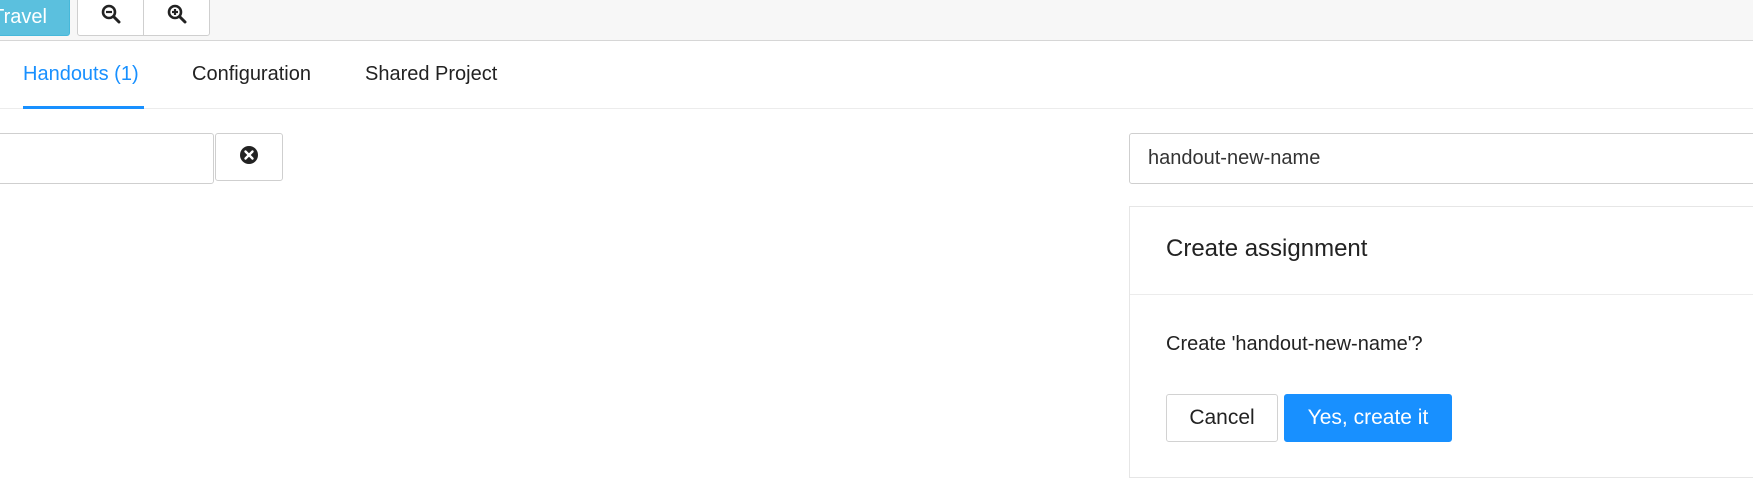 The height and width of the screenshot is (500, 1753). I want to click on cancel-button: Cancel, so click(1222, 418).